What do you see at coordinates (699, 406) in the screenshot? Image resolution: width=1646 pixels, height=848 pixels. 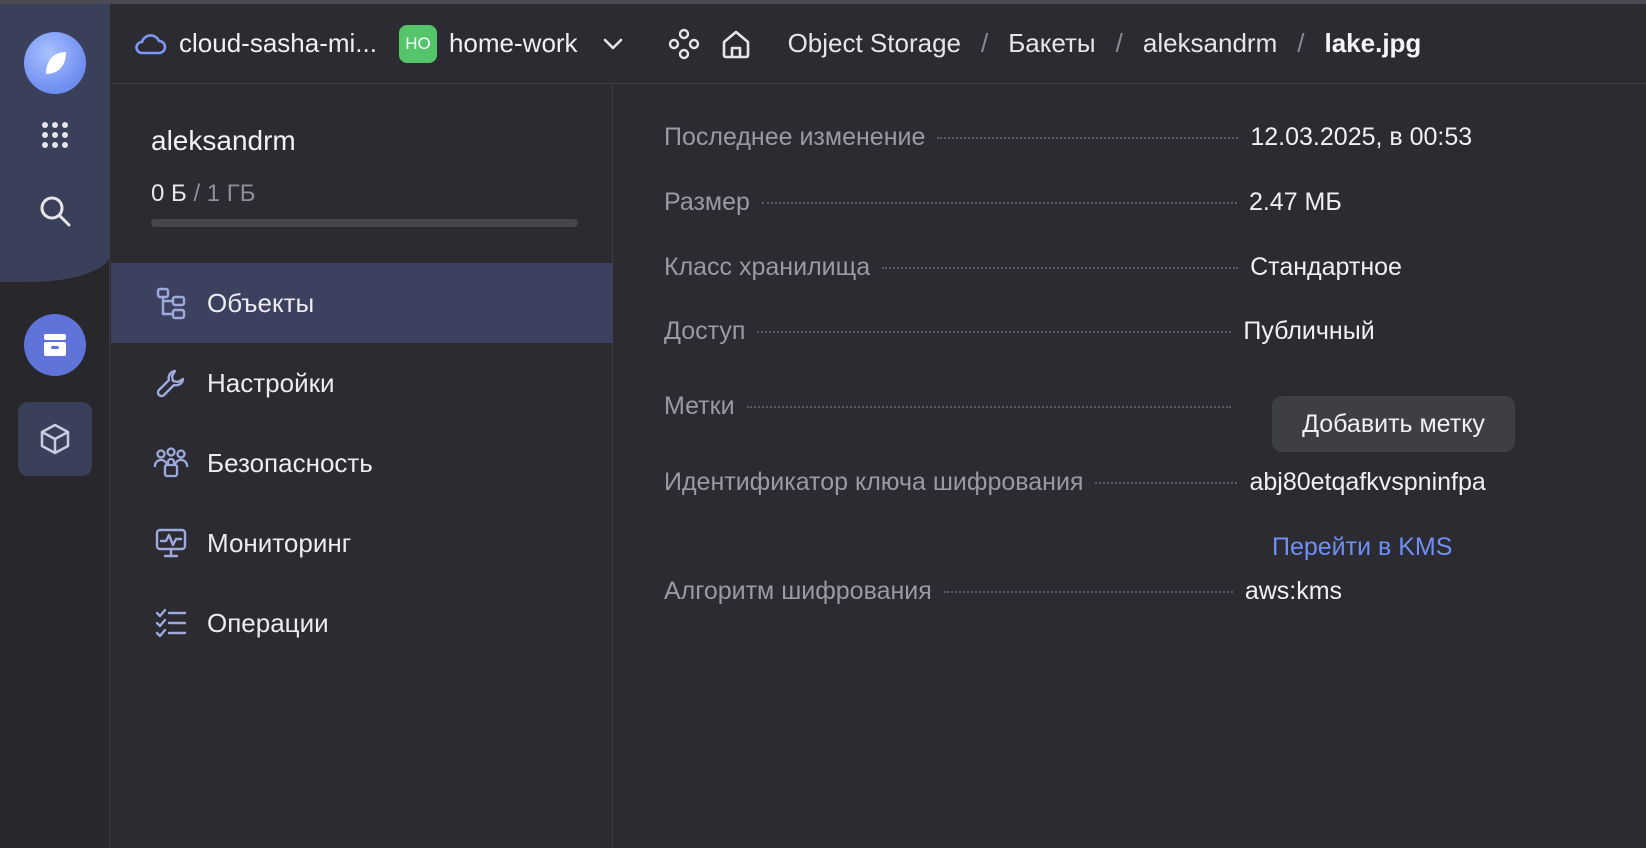 I see `detail-key: Метки` at bounding box center [699, 406].